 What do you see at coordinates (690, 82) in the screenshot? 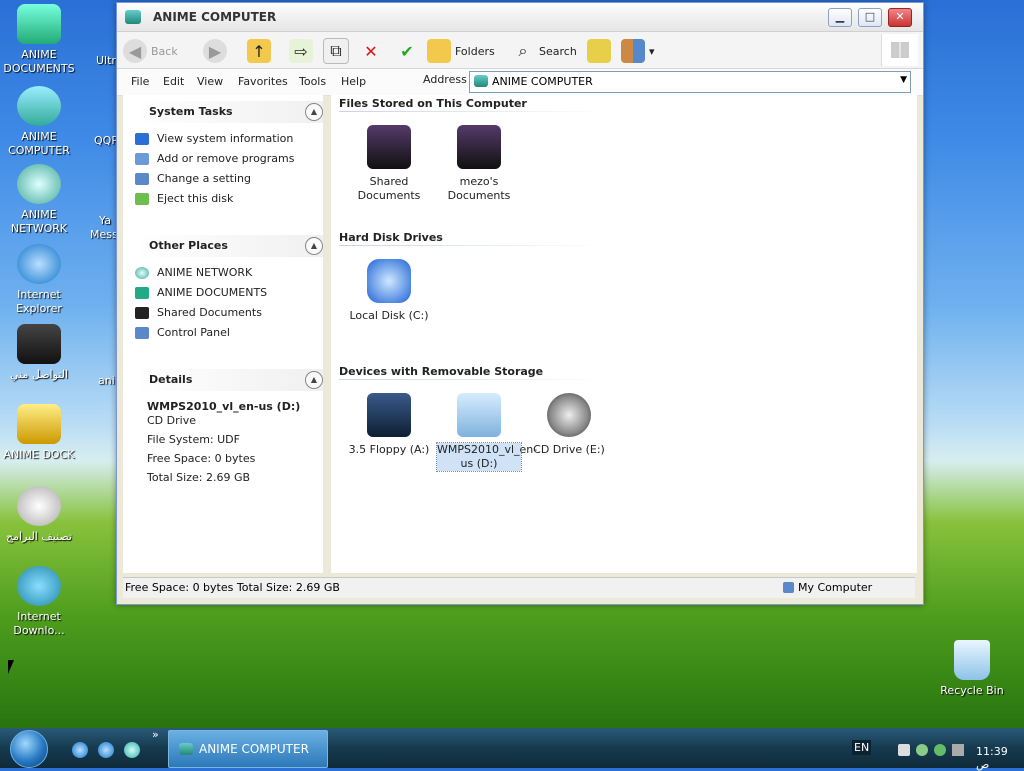
I see `address-bar: ANIME COMPUTER ▼` at bounding box center [690, 82].